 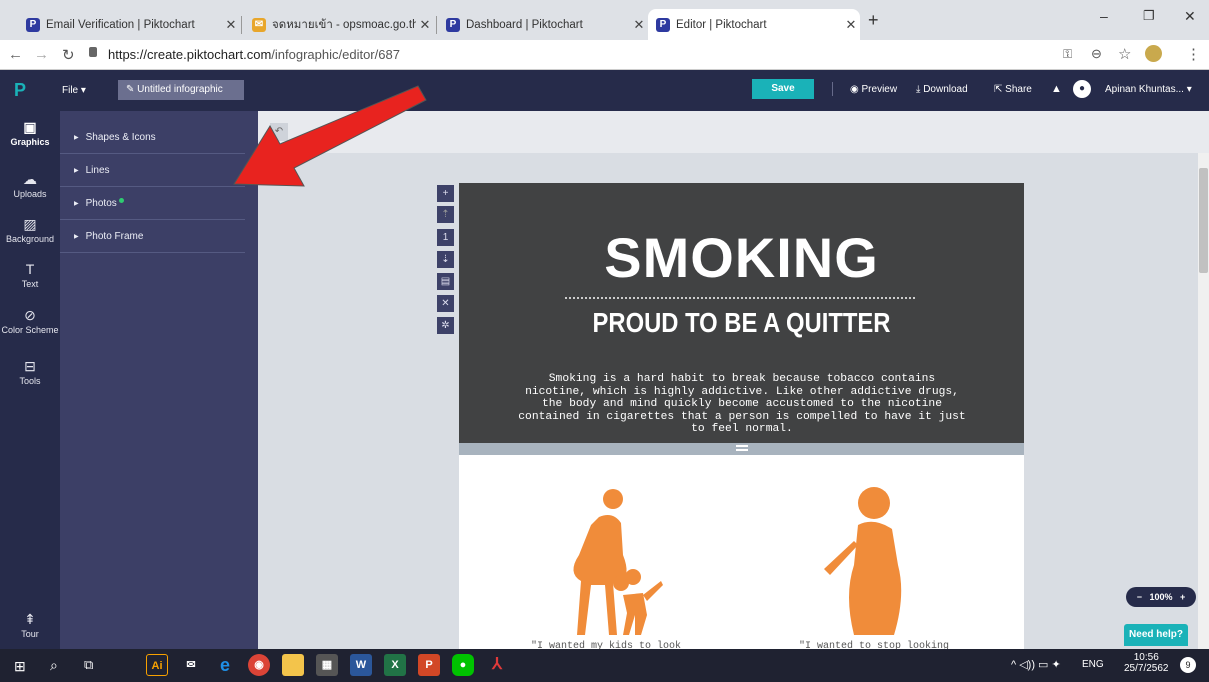 What do you see at coordinates (1104, 16) in the screenshot?
I see `minimize-button: –` at bounding box center [1104, 16].